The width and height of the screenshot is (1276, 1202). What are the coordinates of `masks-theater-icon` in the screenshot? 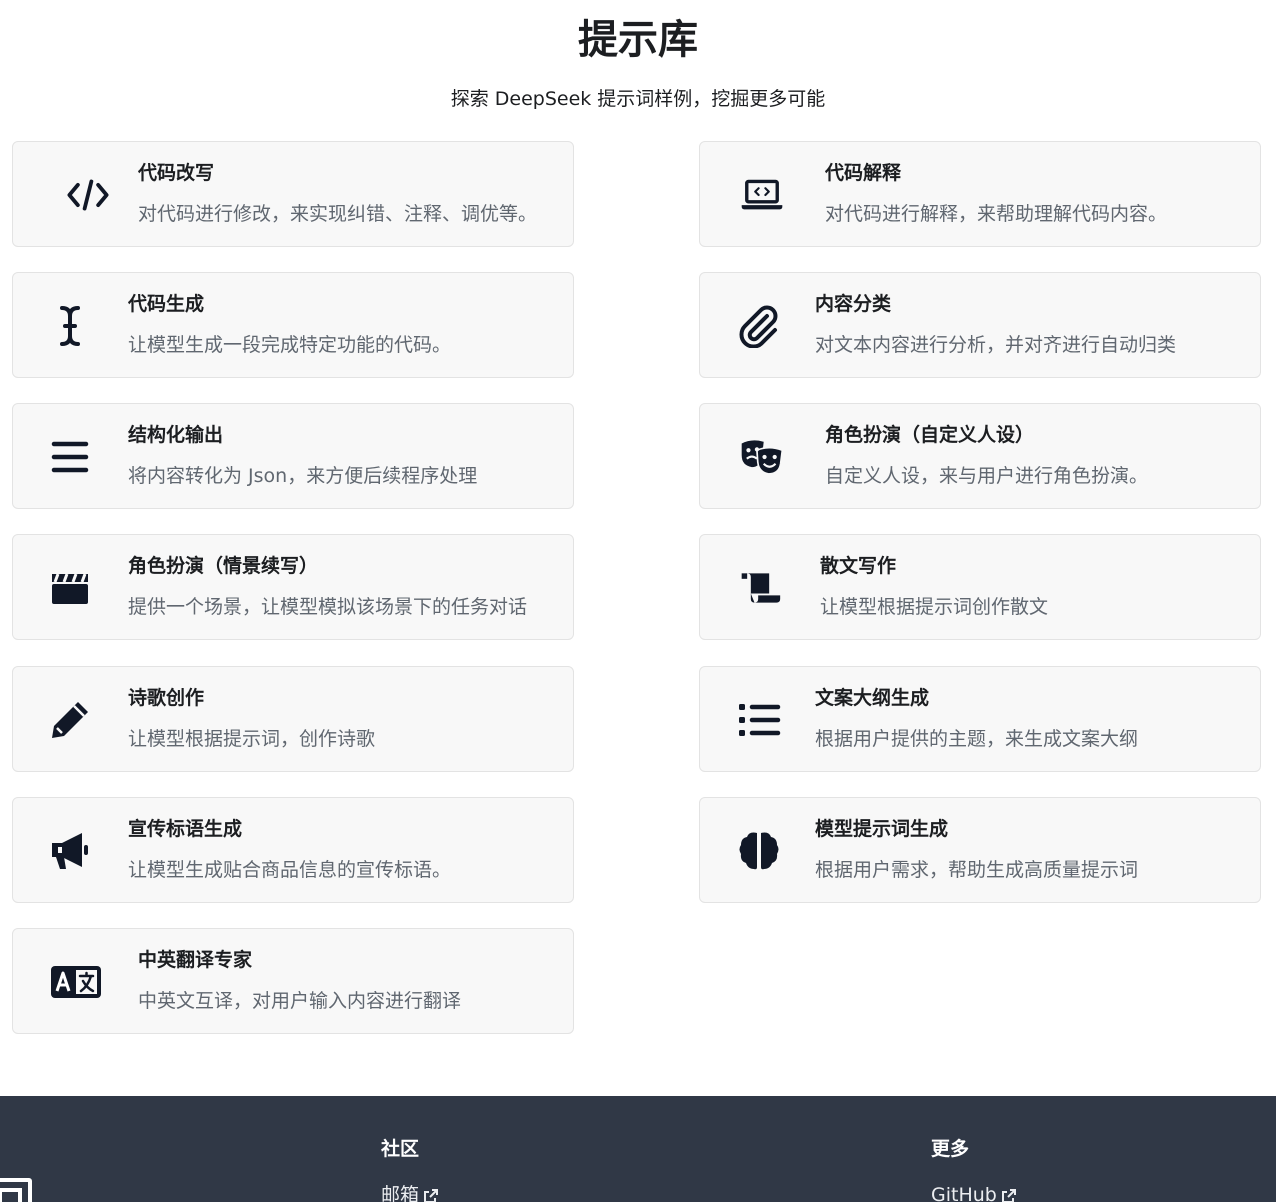 It's located at (762, 457).